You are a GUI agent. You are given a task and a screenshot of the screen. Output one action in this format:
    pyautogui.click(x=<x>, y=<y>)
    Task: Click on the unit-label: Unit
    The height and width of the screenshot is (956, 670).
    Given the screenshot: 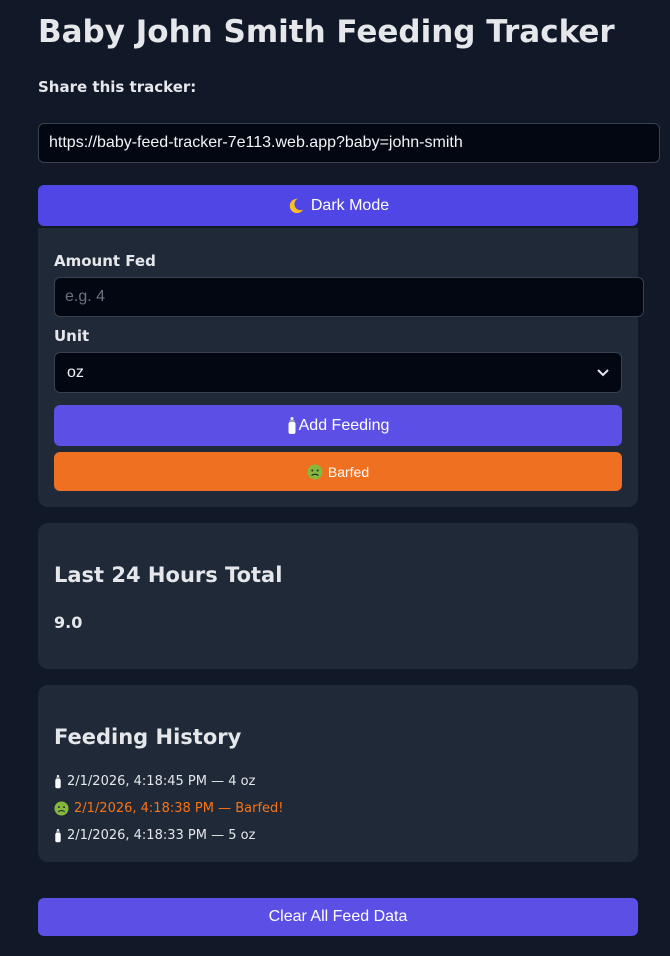 What is the action you would take?
    pyautogui.click(x=72, y=336)
    